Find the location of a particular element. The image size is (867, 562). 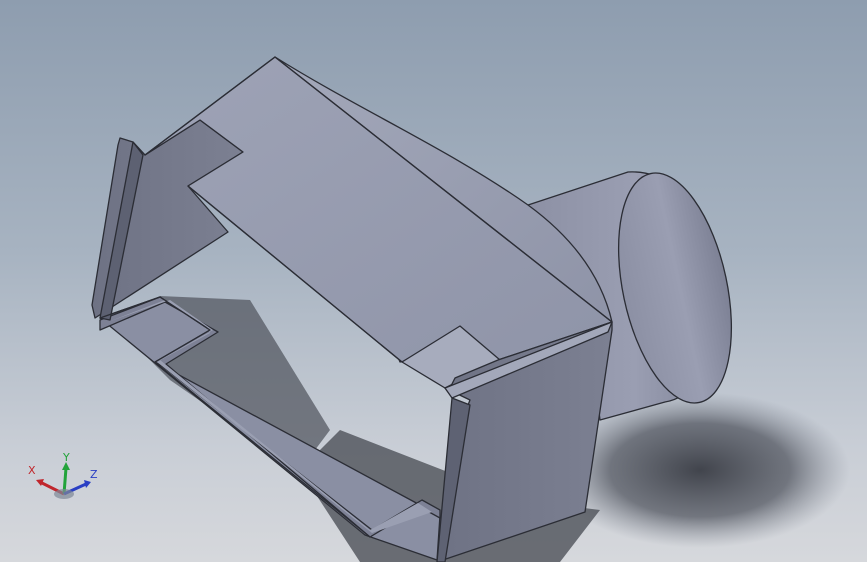

y-axis-label: Y is located at coordinates (66, 458).